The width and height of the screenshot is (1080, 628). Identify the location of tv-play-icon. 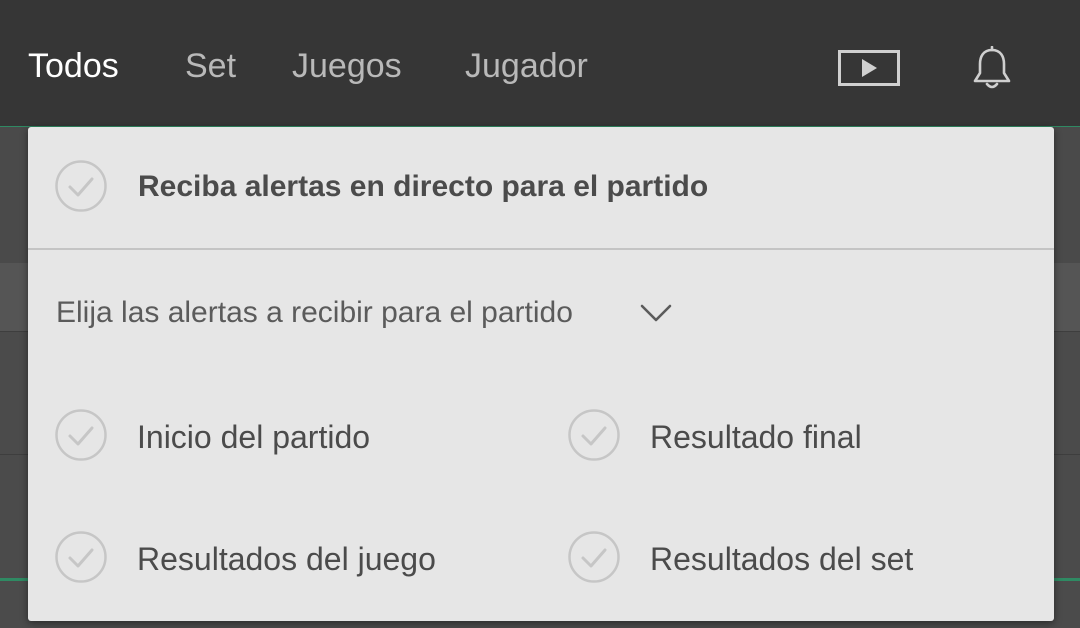
(869, 68).